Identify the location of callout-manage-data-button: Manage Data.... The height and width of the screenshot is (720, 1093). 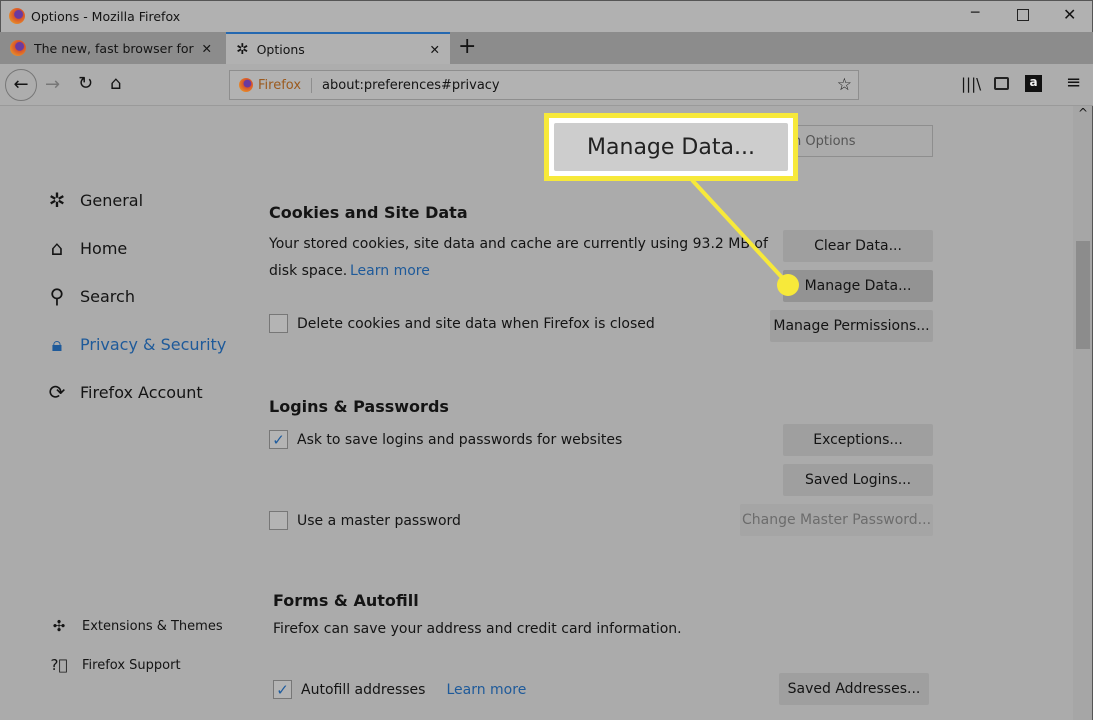
(671, 147).